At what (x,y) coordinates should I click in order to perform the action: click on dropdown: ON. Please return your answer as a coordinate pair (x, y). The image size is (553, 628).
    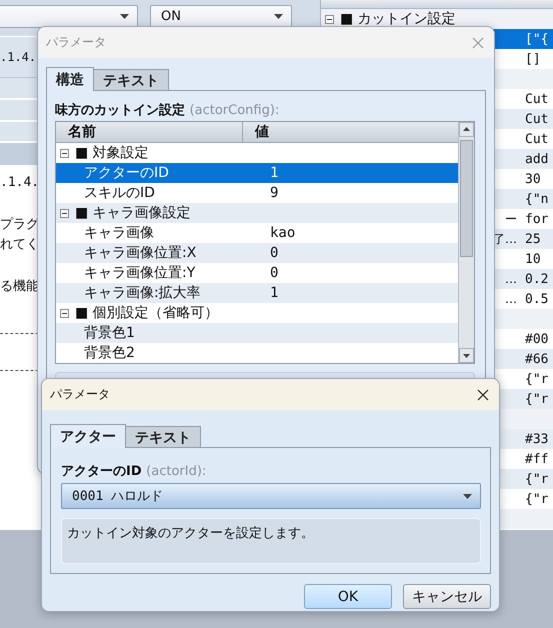
    Looking at the image, I should click on (221, 16).